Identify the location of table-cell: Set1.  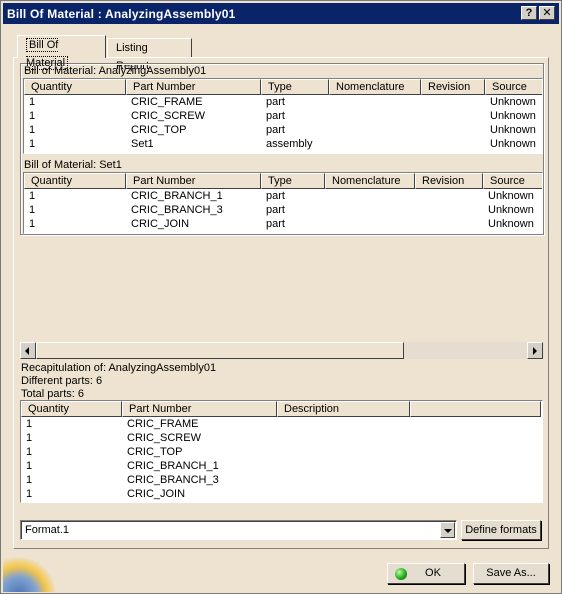
(142, 144).